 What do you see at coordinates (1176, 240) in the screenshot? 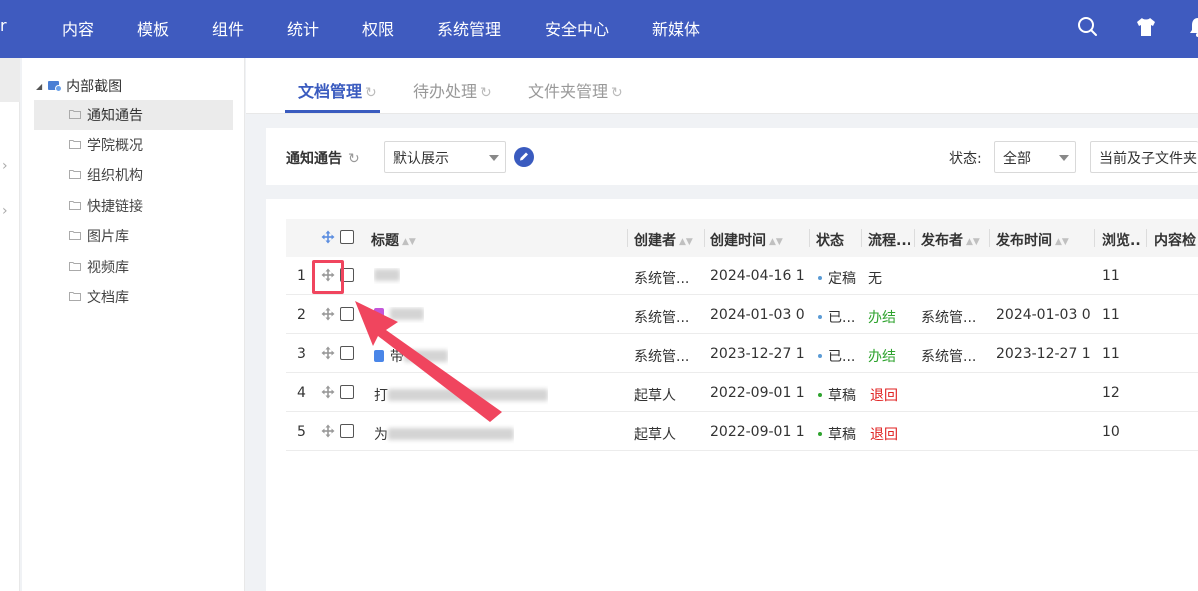
I see `col-content-check: 内容检` at bounding box center [1176, 240].